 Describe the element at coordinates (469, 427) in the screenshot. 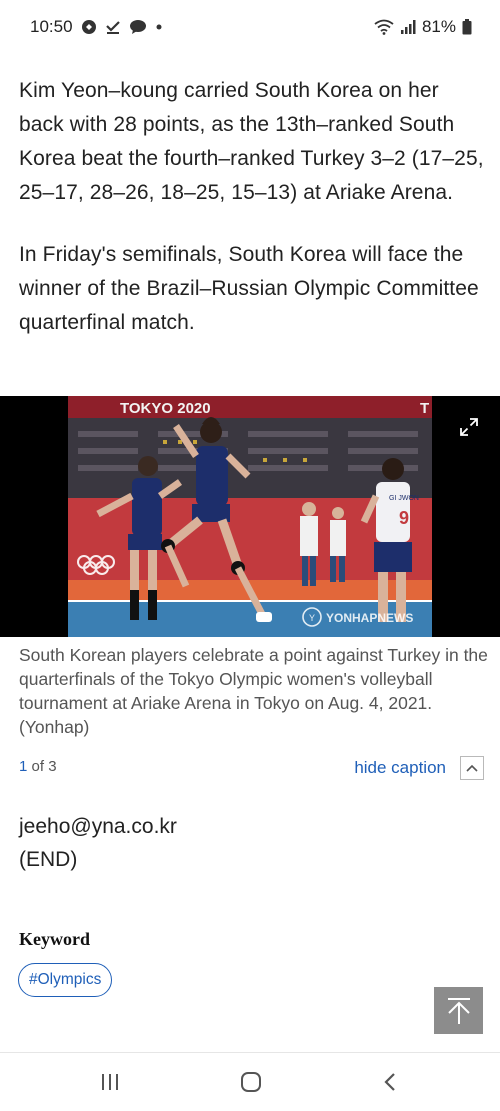

I see `expand-fullscreen-icon` at that location.